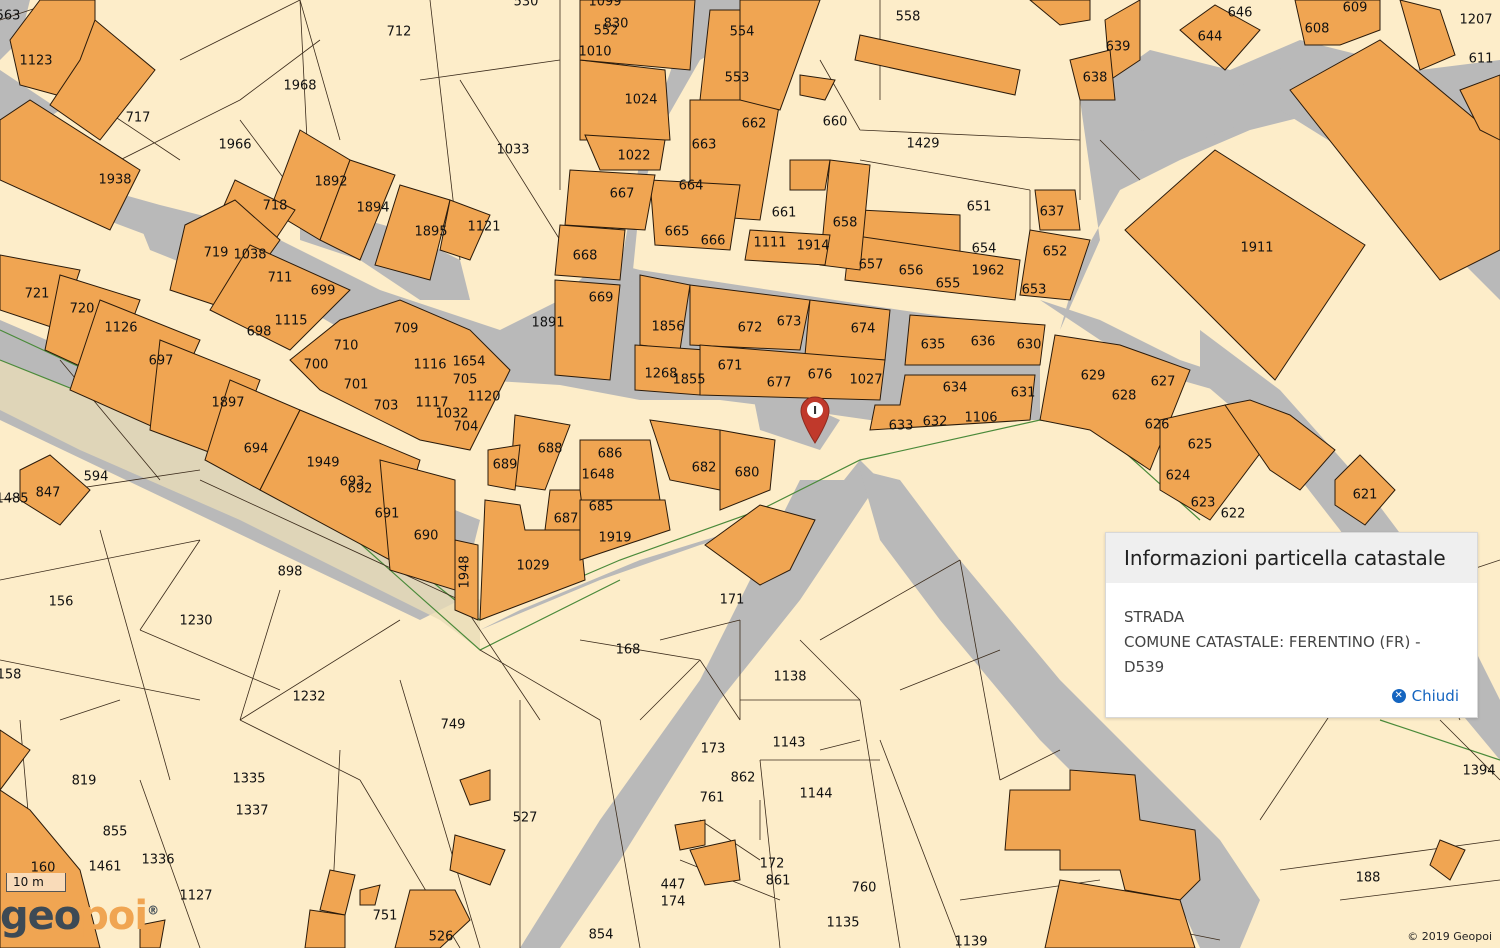  Describe the element at coordinates (468, 362) in the screenshot. I see `parcel-number: 1654` at that location.